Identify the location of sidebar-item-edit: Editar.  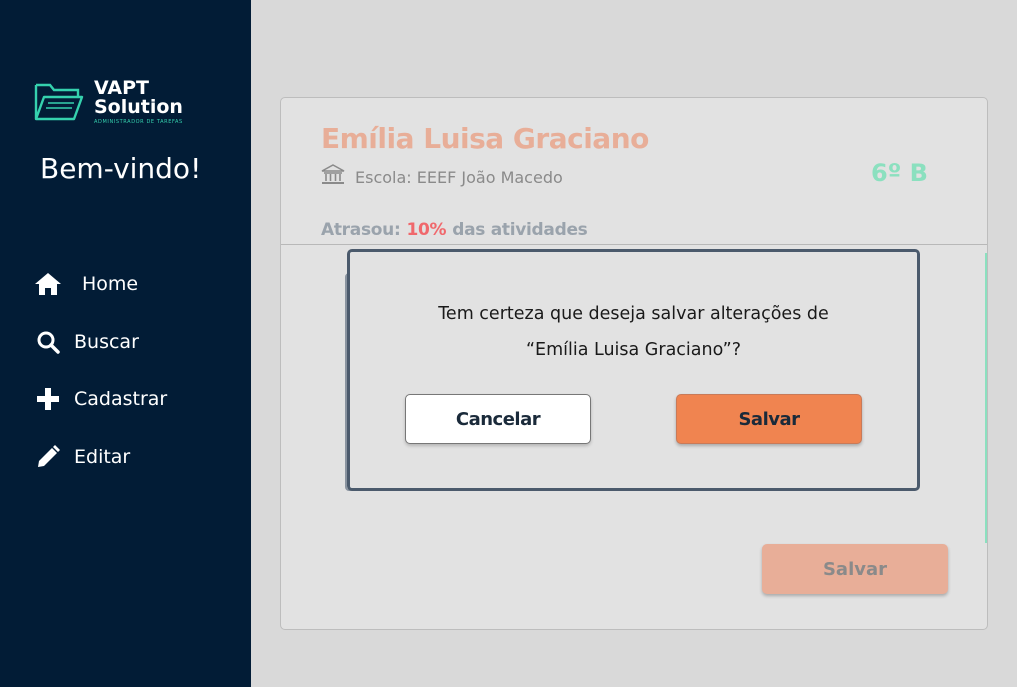
(100, 457).